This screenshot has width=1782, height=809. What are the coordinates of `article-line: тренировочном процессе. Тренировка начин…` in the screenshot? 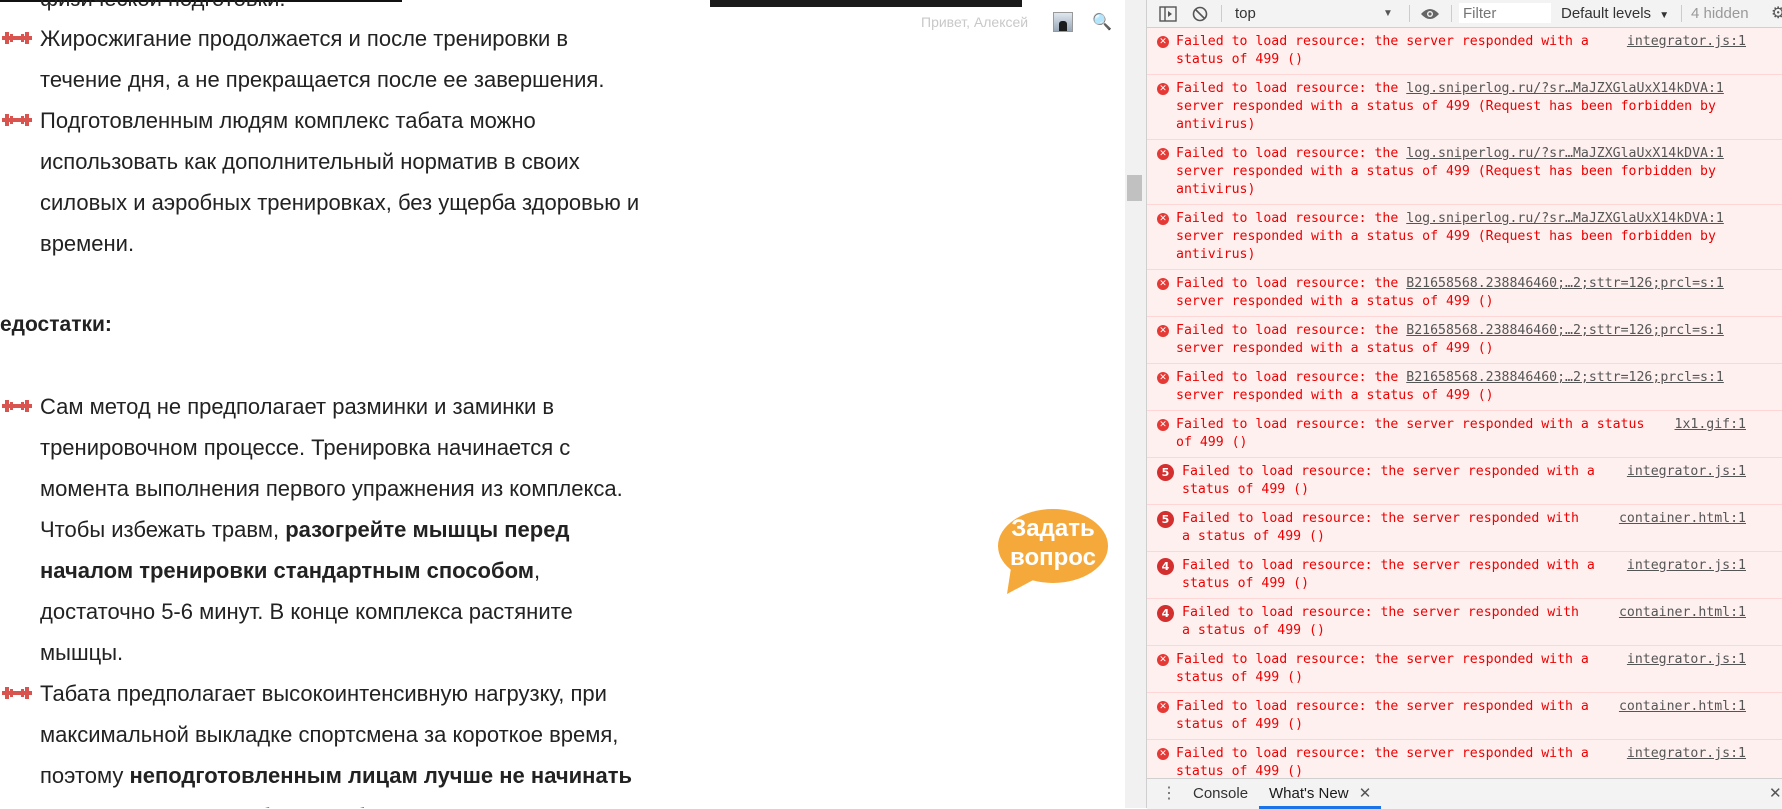 It's located at (305, 447).